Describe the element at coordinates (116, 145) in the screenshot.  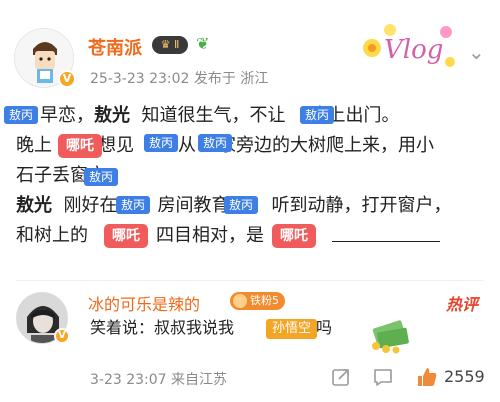
I see `text: 想见` at that location.